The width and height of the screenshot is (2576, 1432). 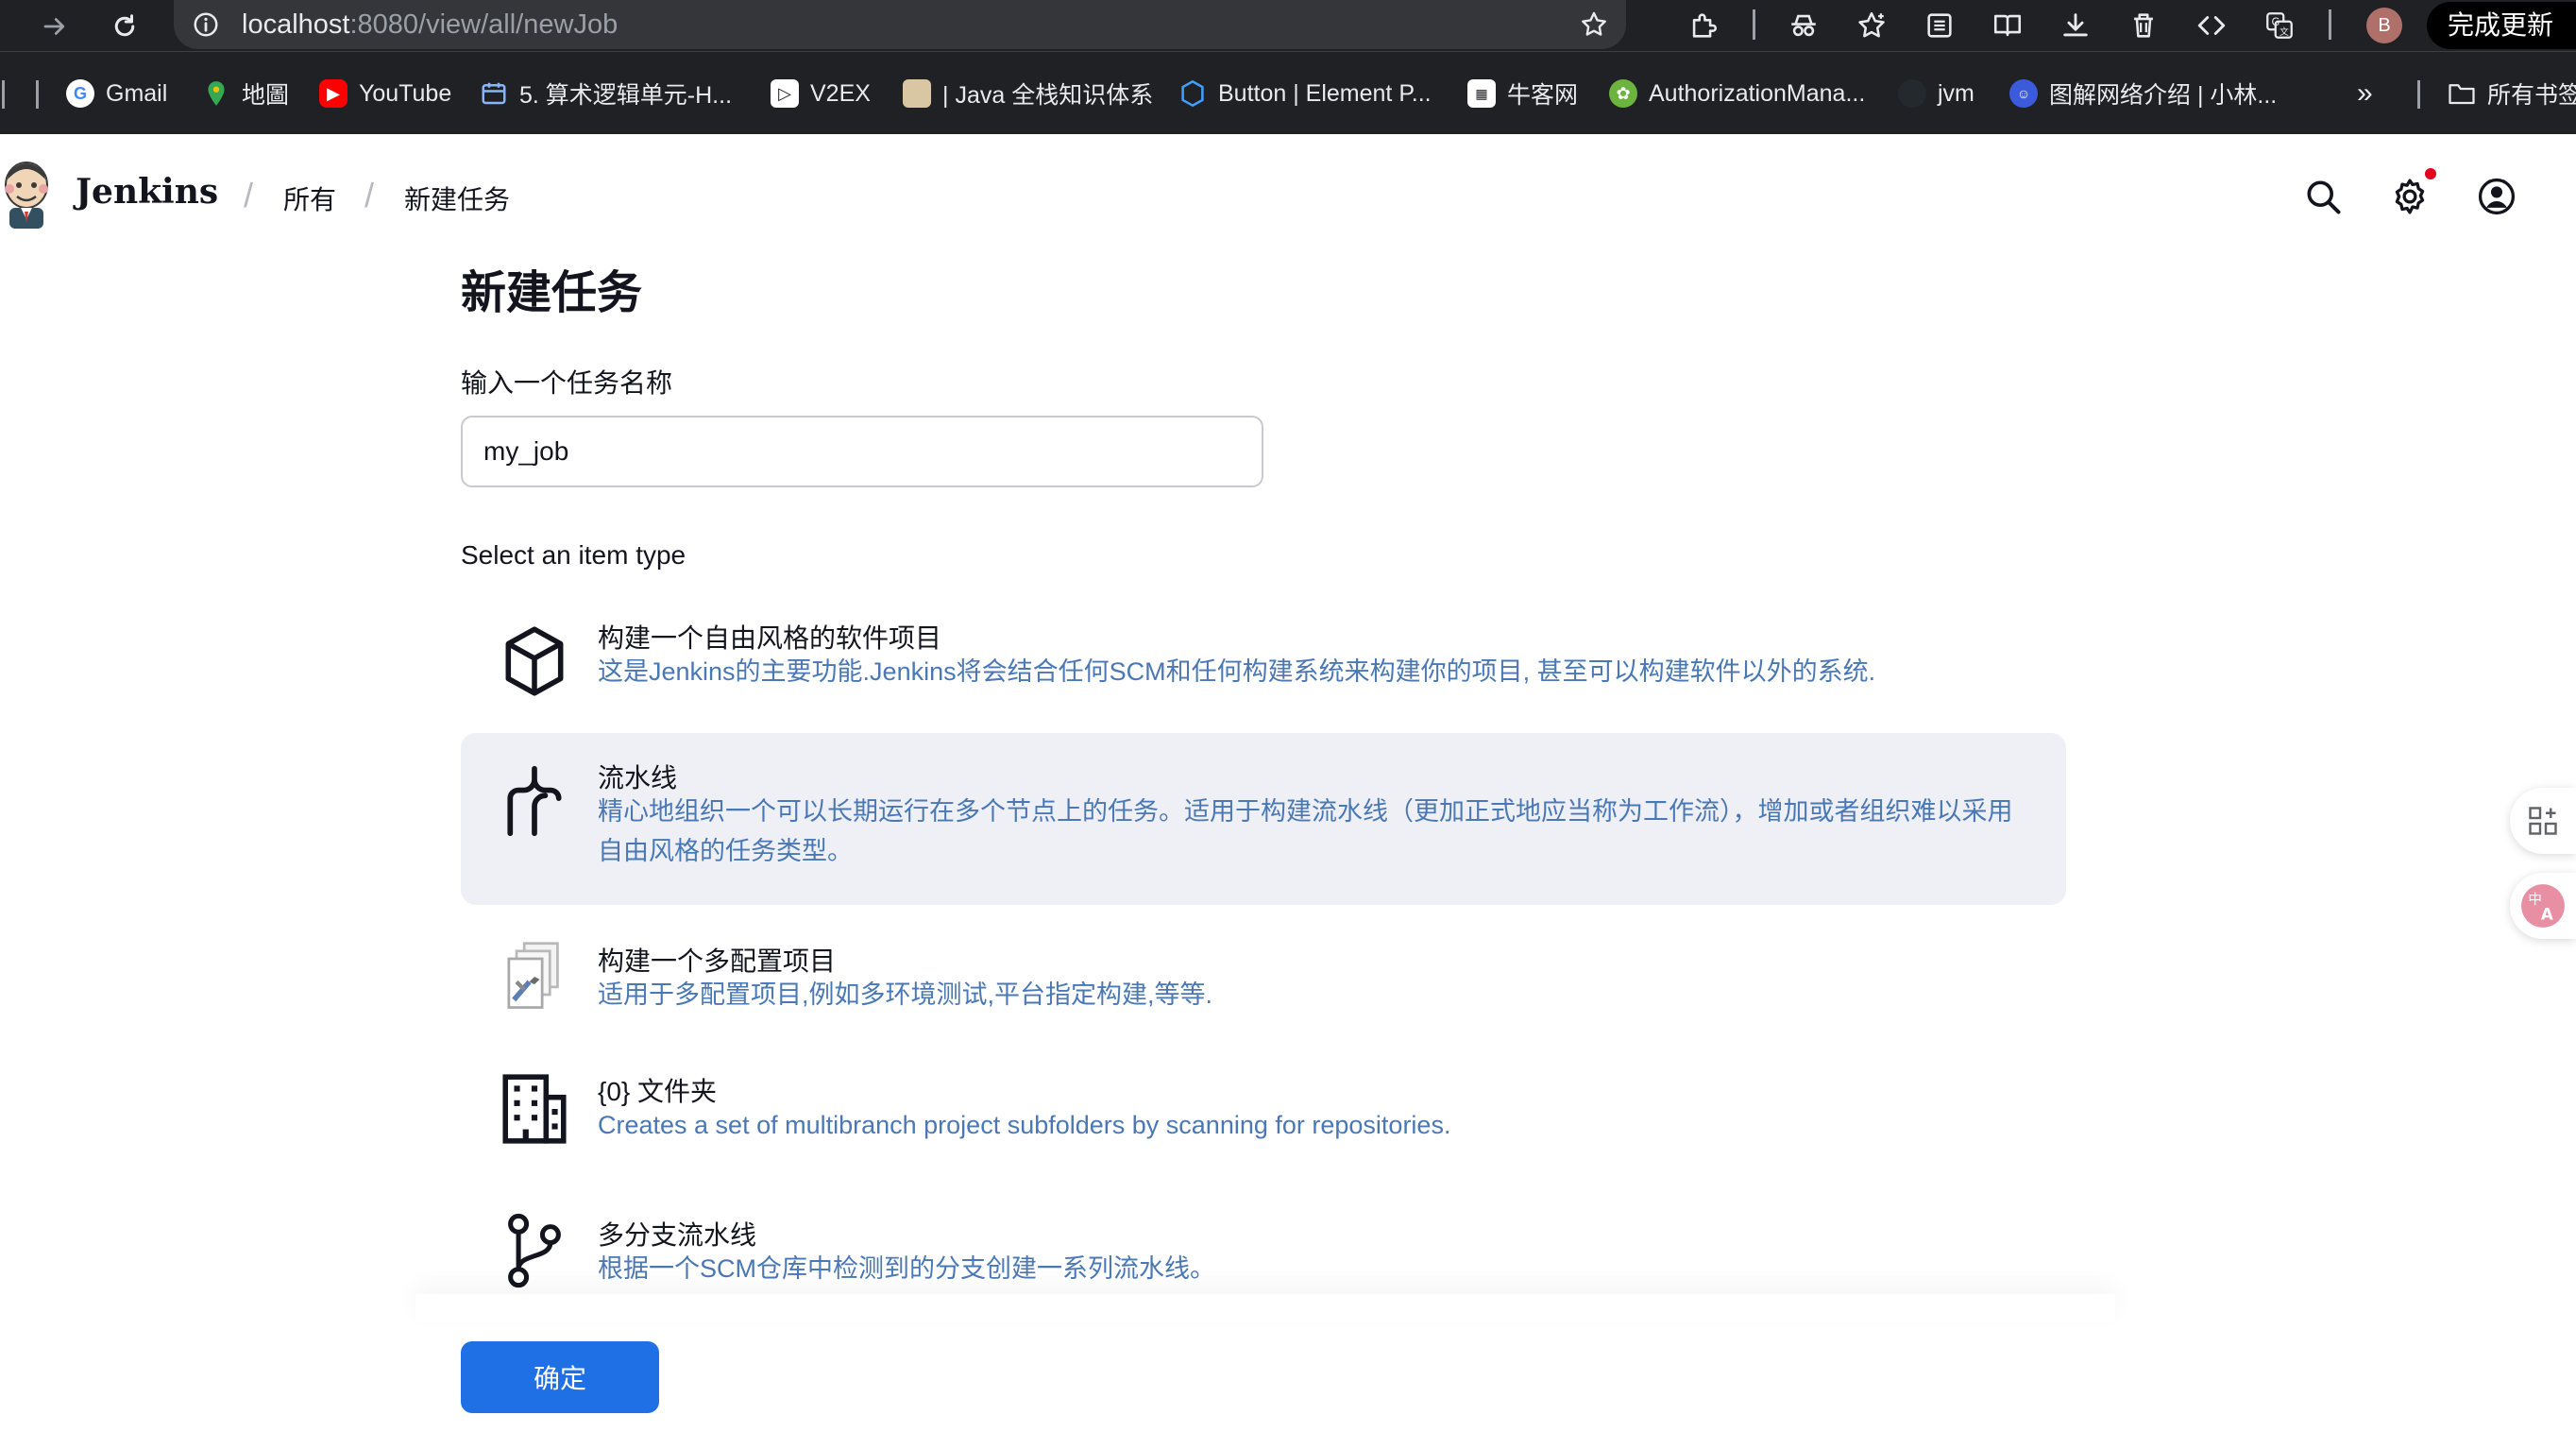 I want to click on settings-gear-icon, so click(x=2410, y=196).